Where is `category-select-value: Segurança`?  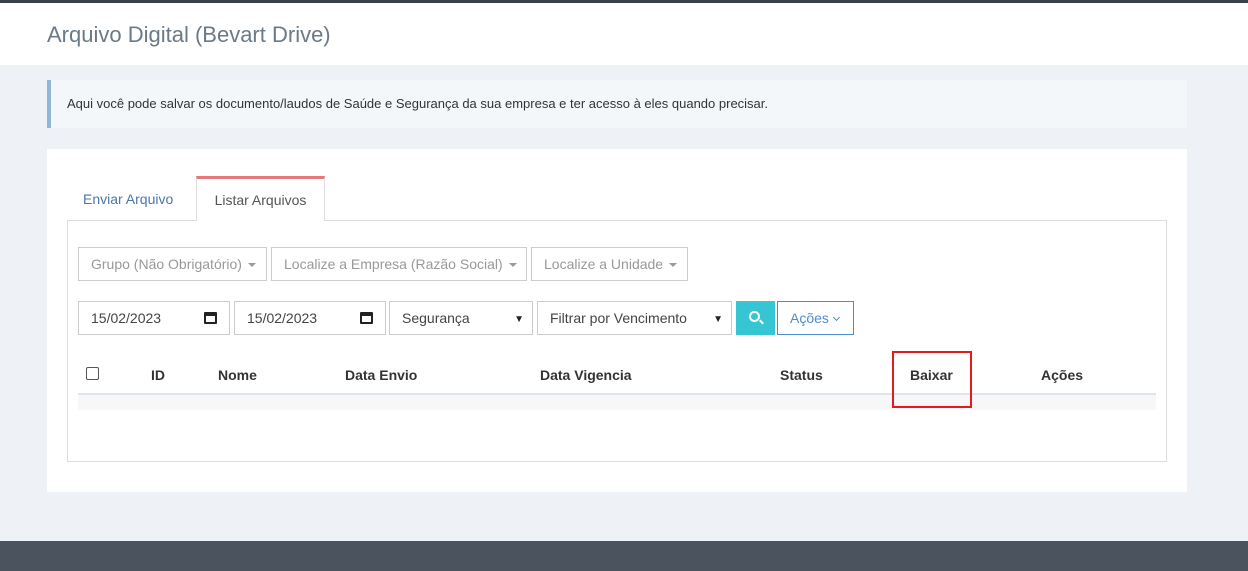 category-select-value: Segurança is located at coordinates (436, 318).